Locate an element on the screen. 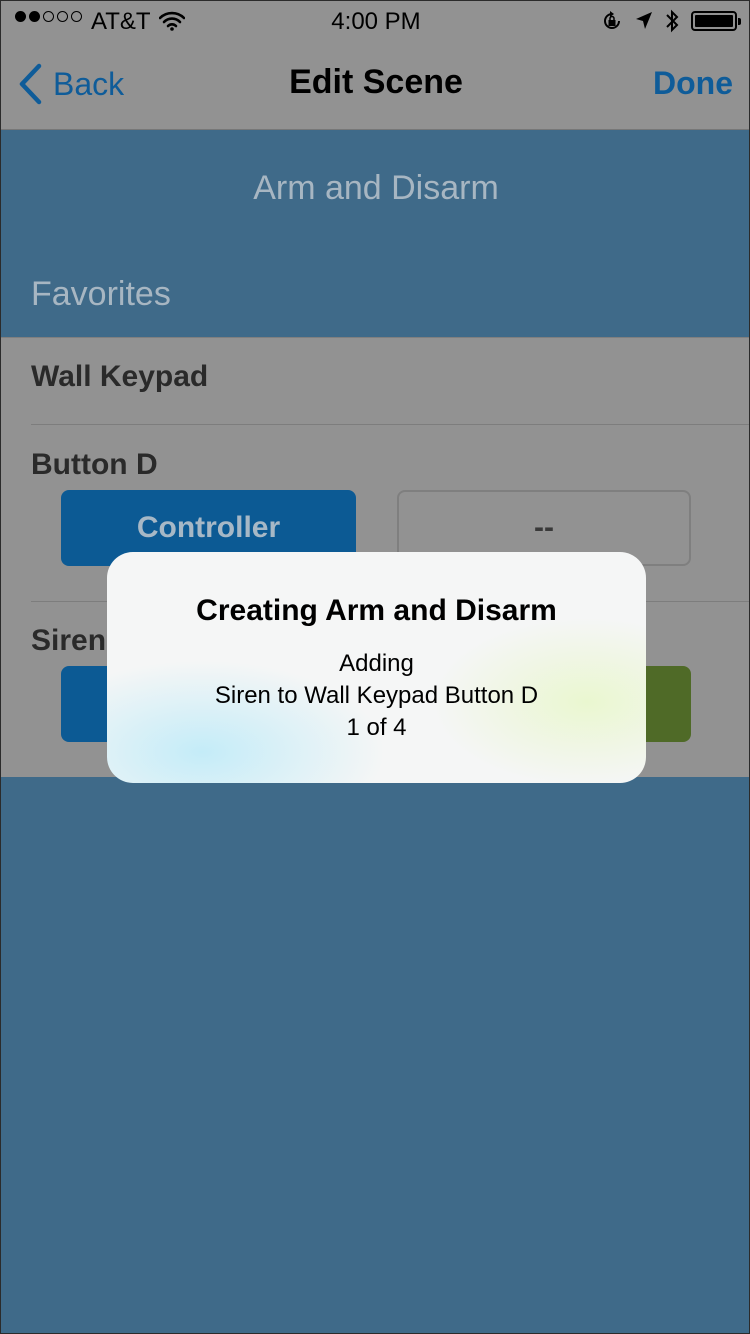 This screenshot has height=1334, width=750. battery-fill is located at coordinates (714, 21).